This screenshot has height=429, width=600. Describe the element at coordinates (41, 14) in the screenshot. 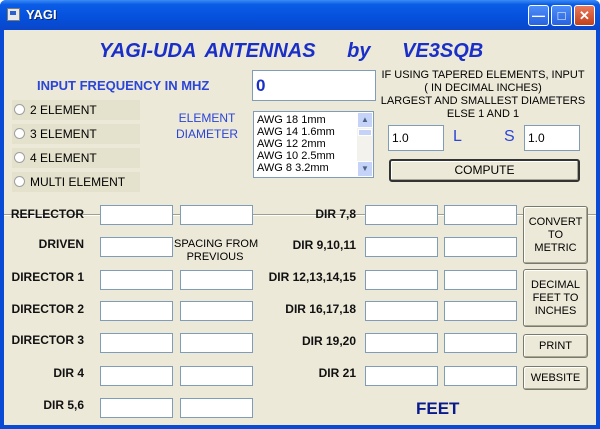

I see `window-title: YAGI` at that location.